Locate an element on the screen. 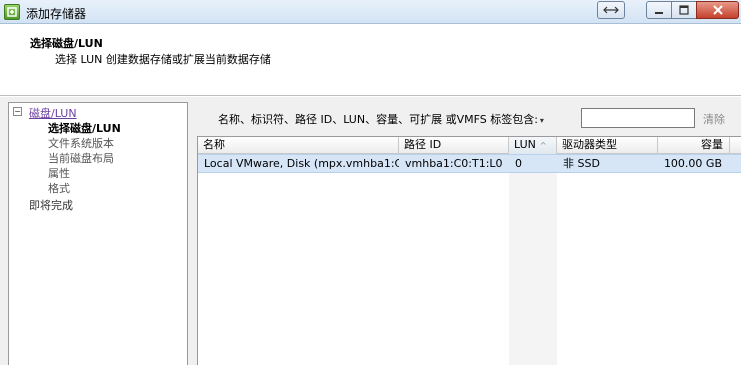 The width and height of the screenshot is (741, 365). restore-icon is located at coordinates (611, 10).